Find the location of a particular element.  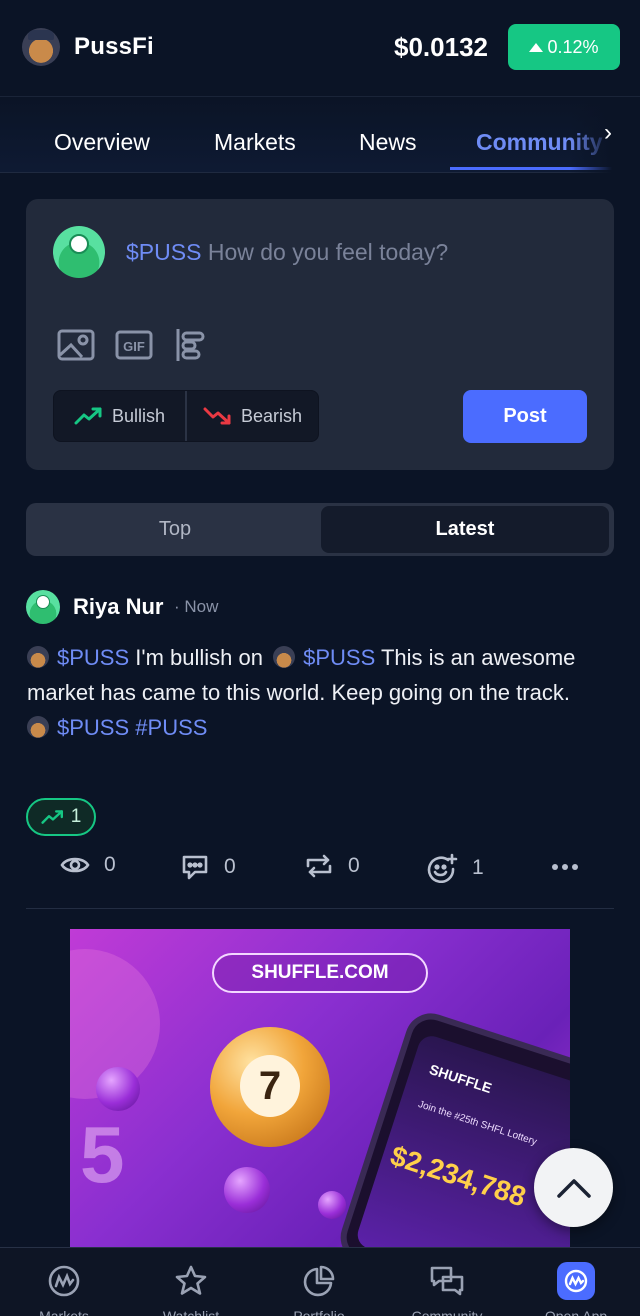

post-actions: 0 0 0 1 is located at coordinates (320, 868).